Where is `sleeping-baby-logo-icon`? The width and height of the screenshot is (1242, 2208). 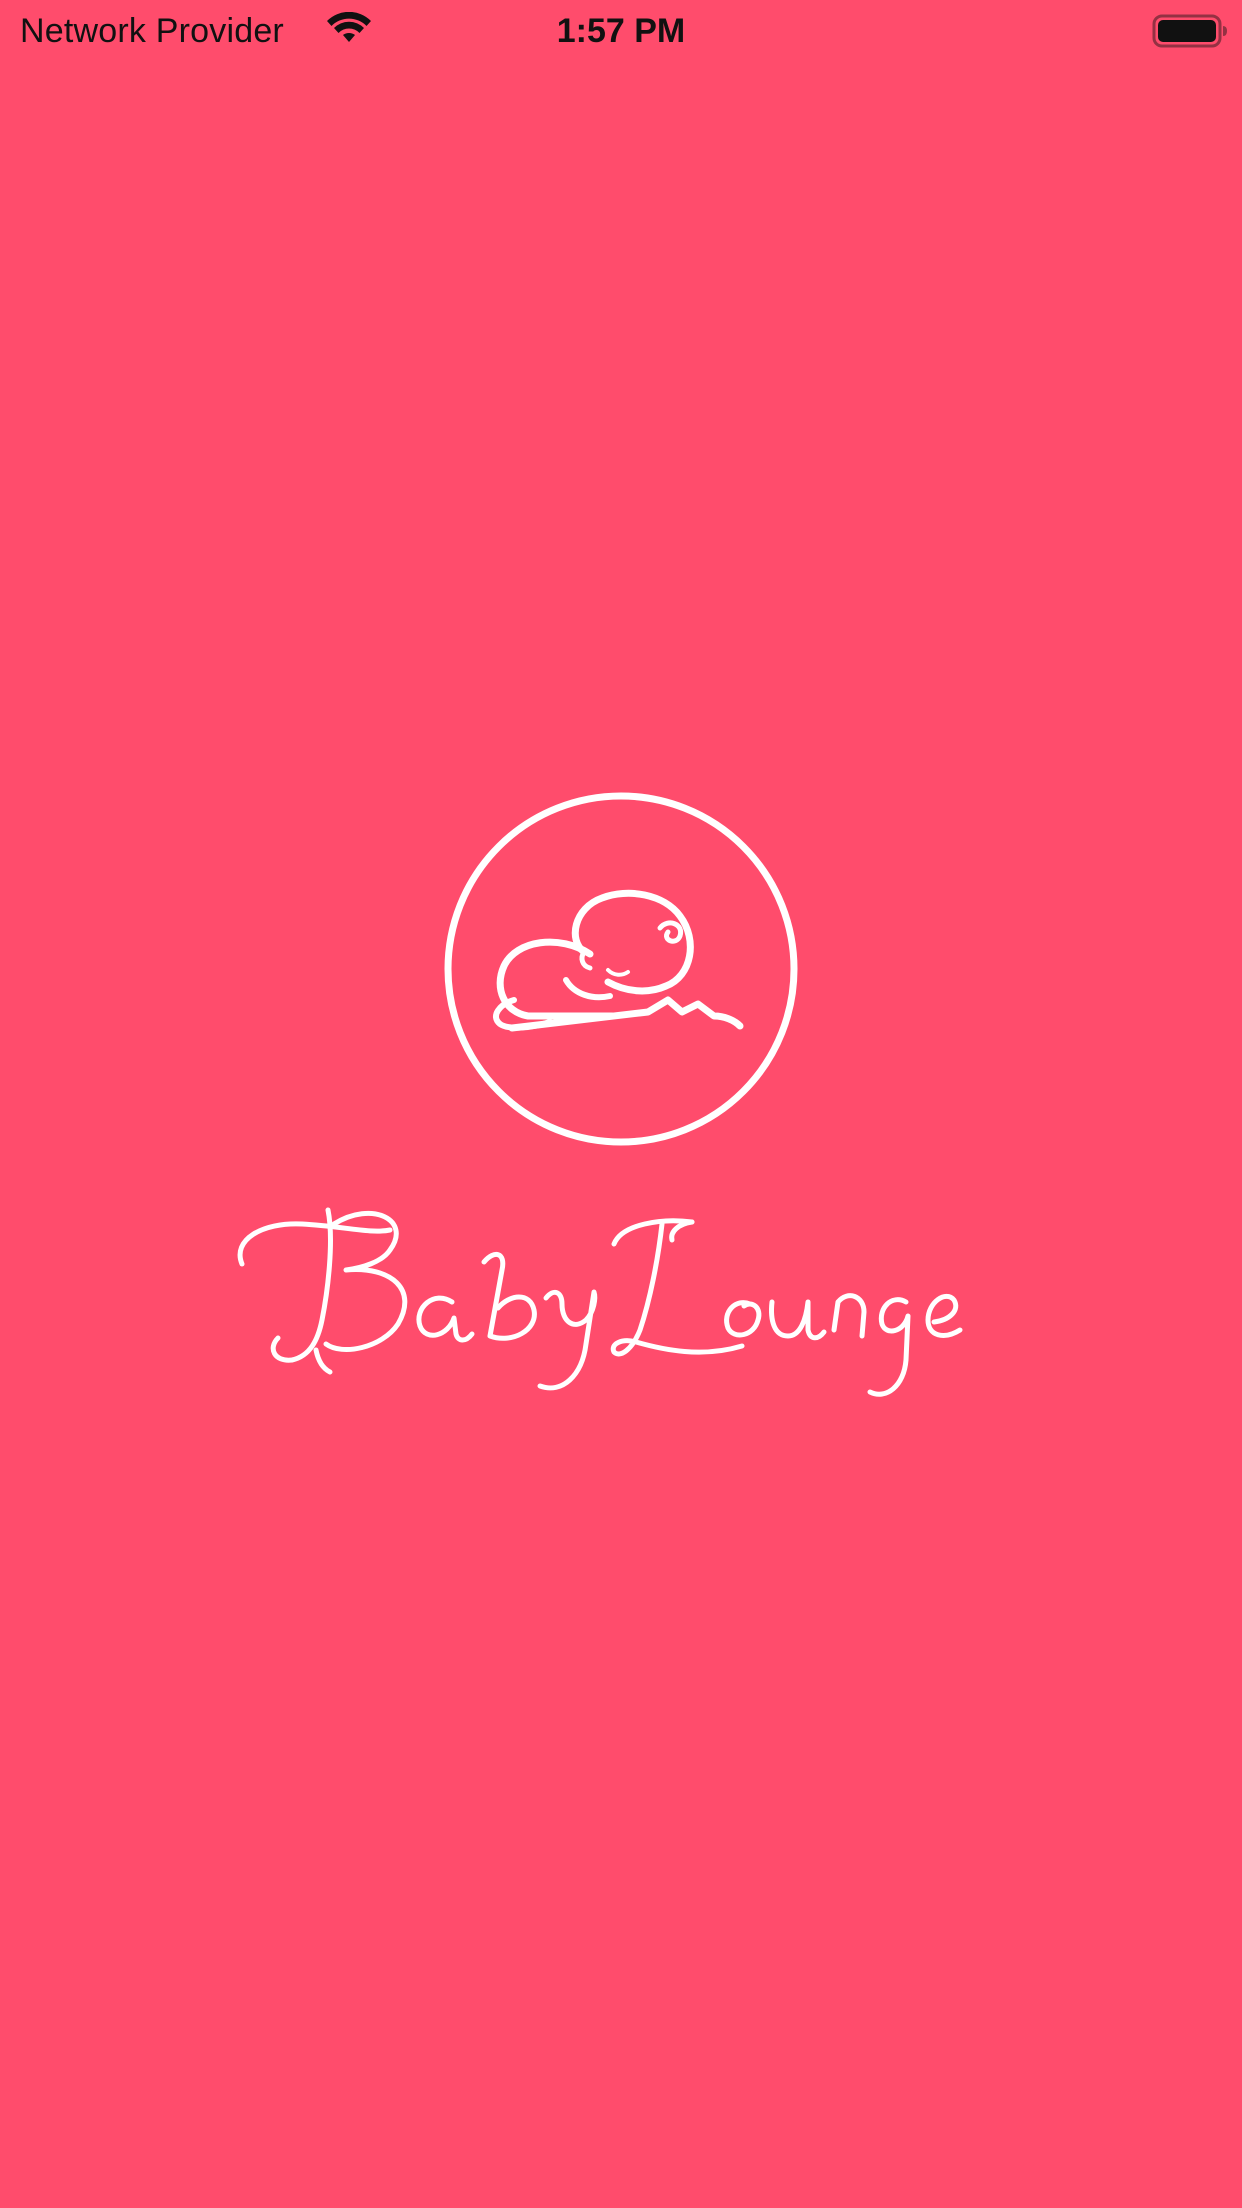 sleeping-baby-logo-icon is located at coordinates (621, 969).